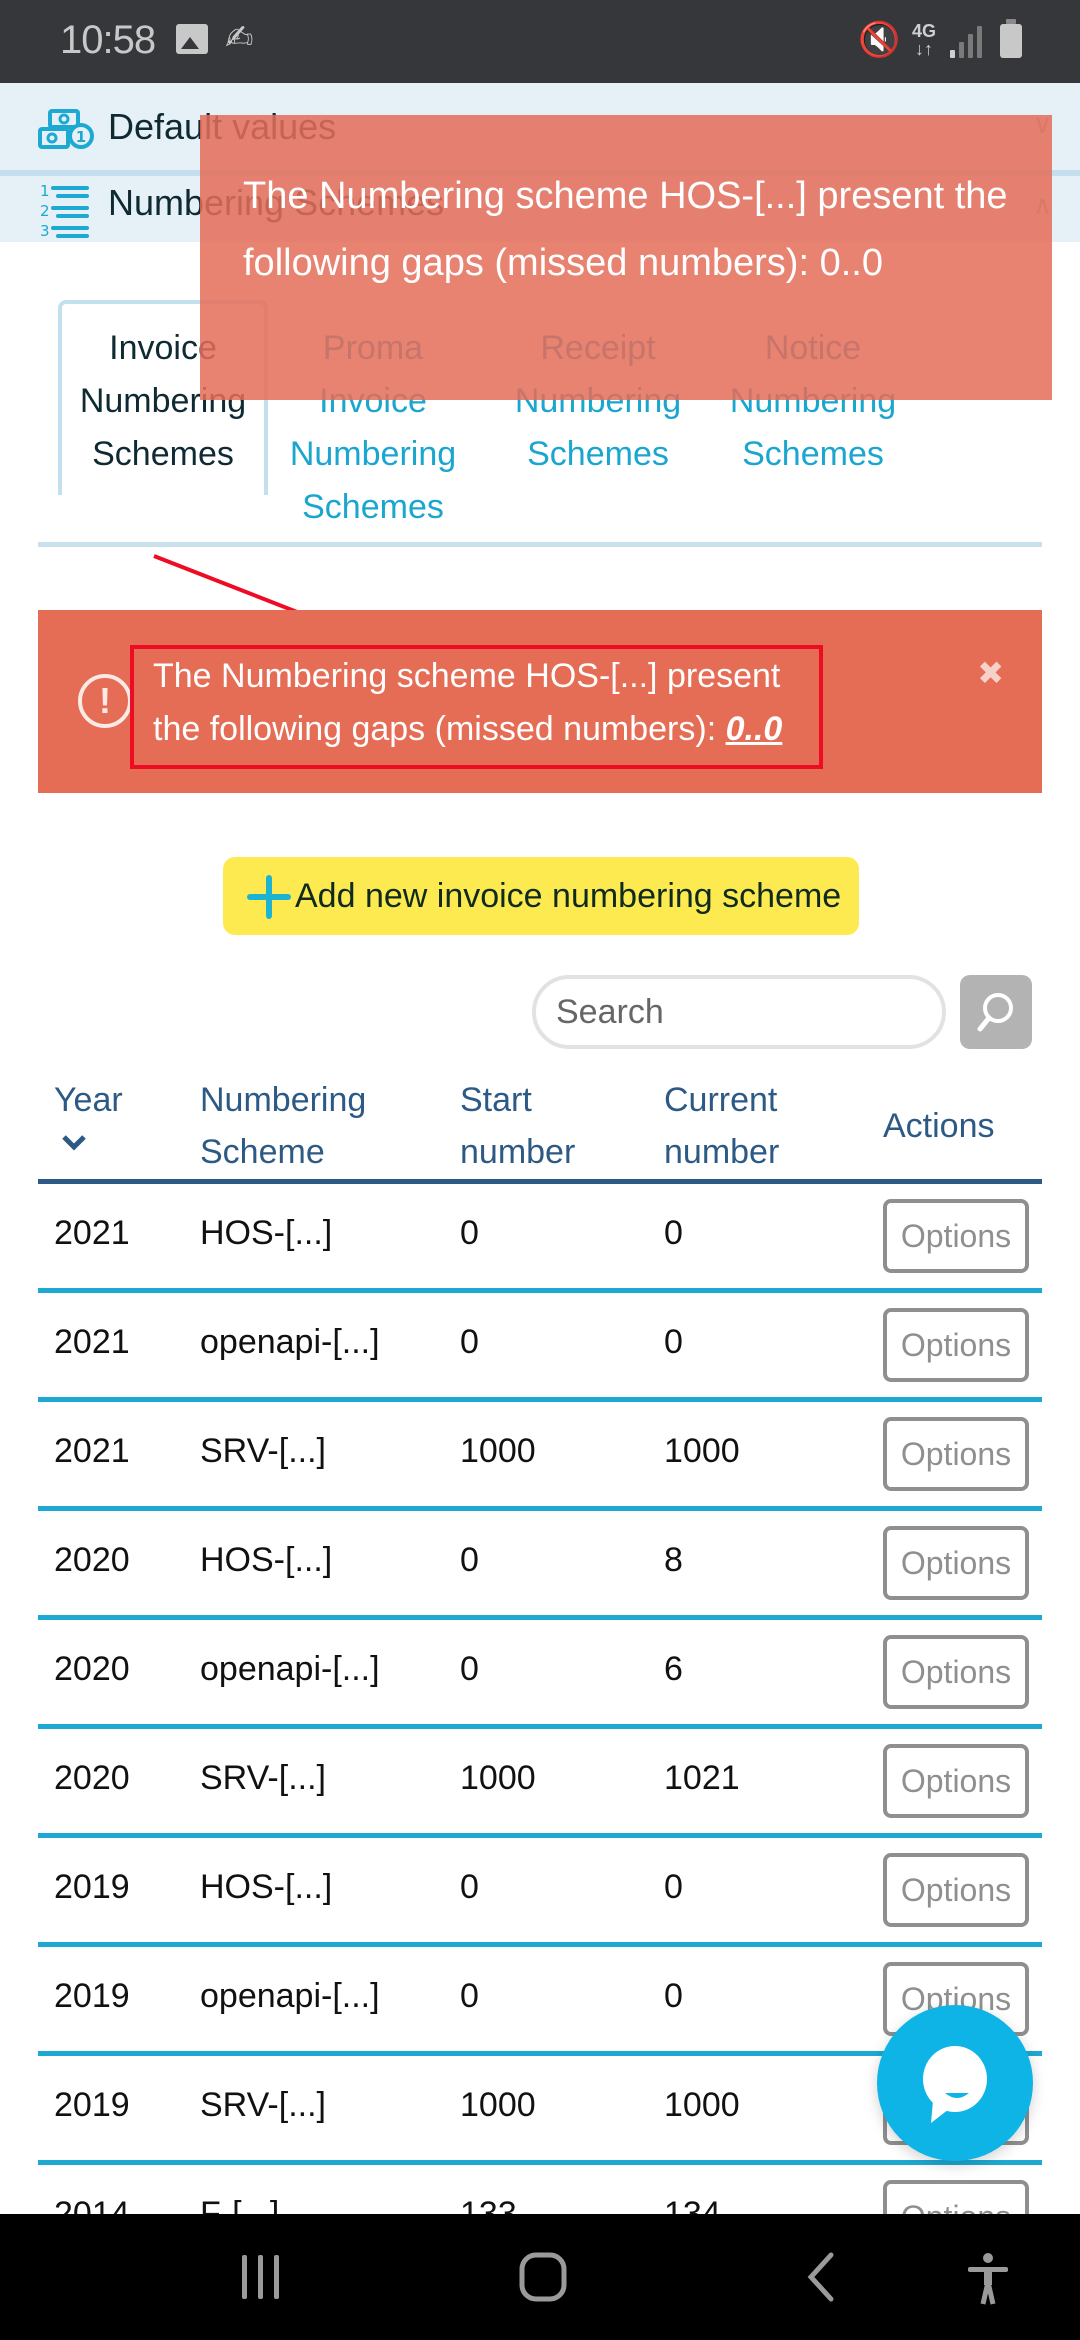 This screenshot has height=2340, width=1080. I want to click on android-nav-bar, so click(540, 2277).